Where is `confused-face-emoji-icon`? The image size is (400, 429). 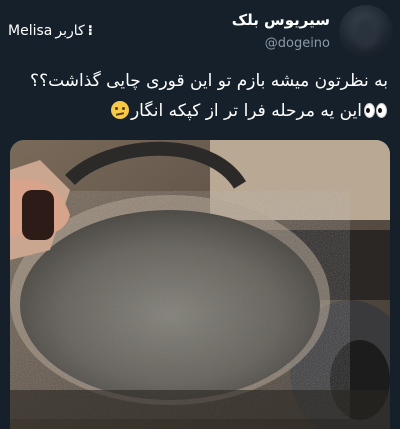
confused-face-emoji-icon is located at coordinates (119, 110).